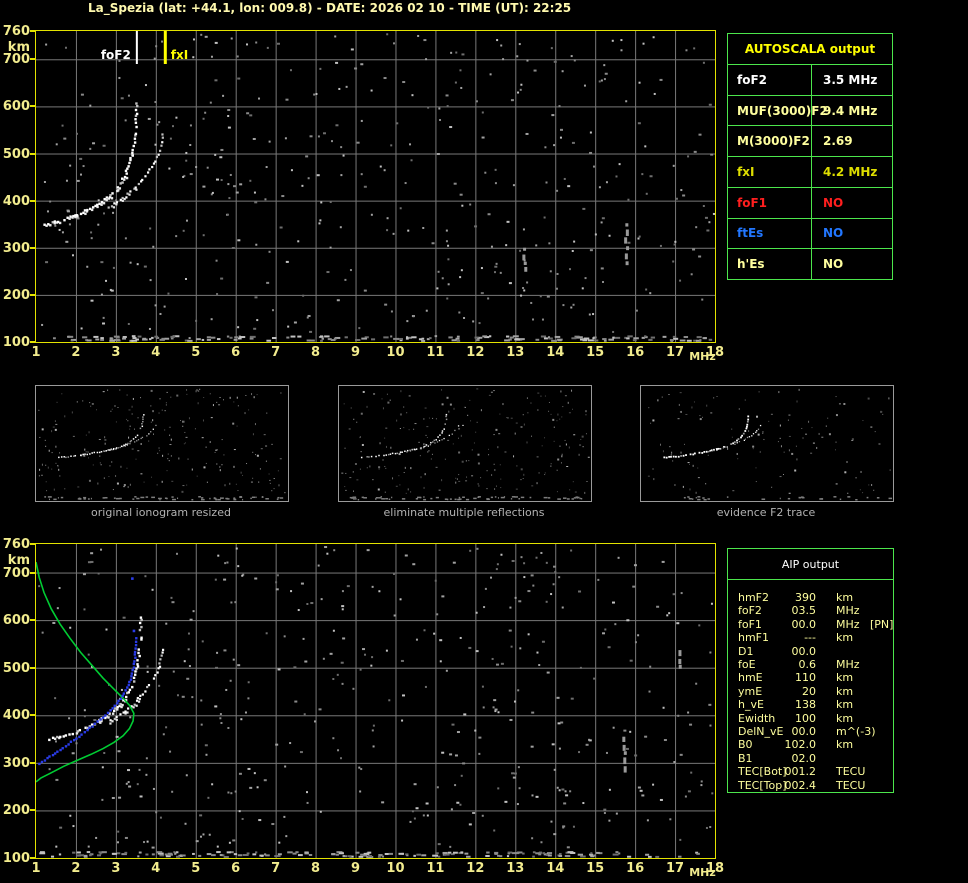  Describe the element at coordinates (800, 785) in the screenshot. I see `parameter-value: 002.4` at that location.